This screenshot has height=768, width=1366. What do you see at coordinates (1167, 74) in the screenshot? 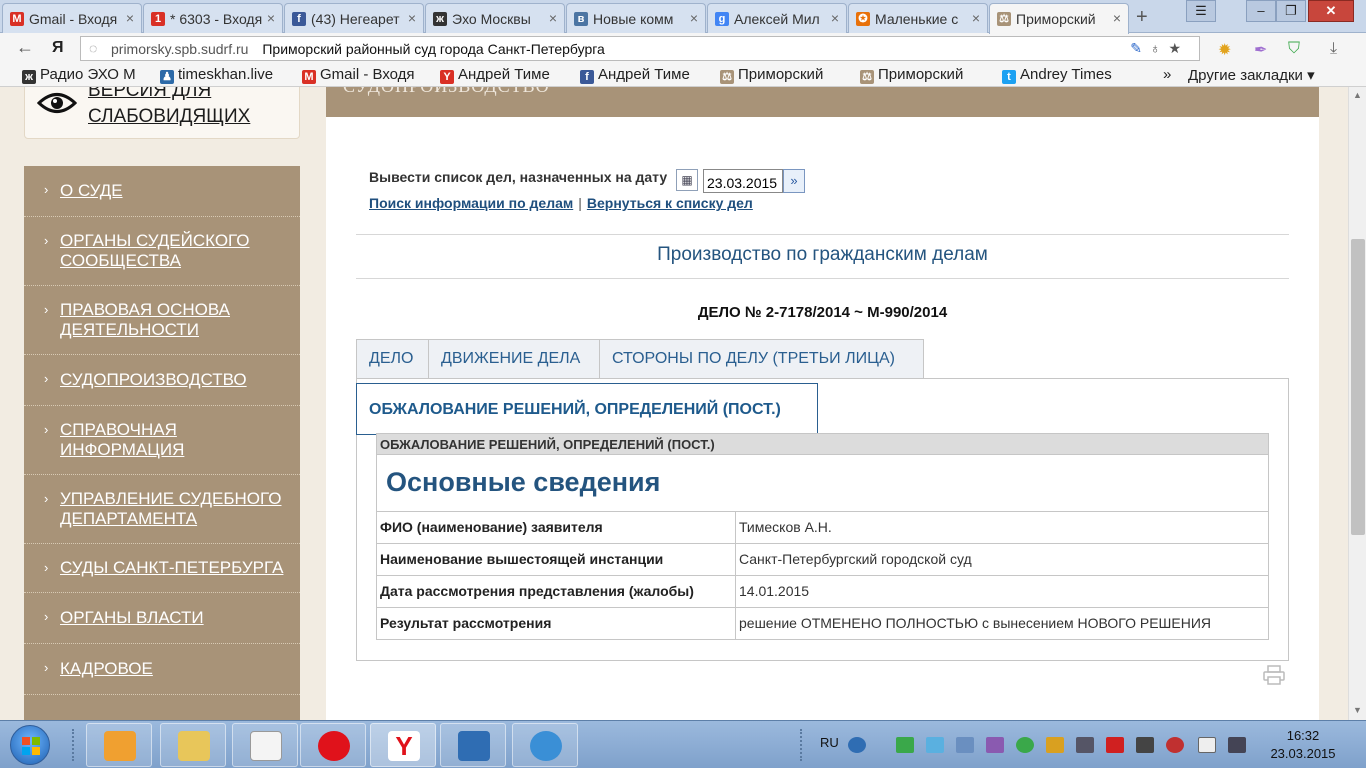
I see `more-bookmarks-button: »` at bounding box center [1167, 74].